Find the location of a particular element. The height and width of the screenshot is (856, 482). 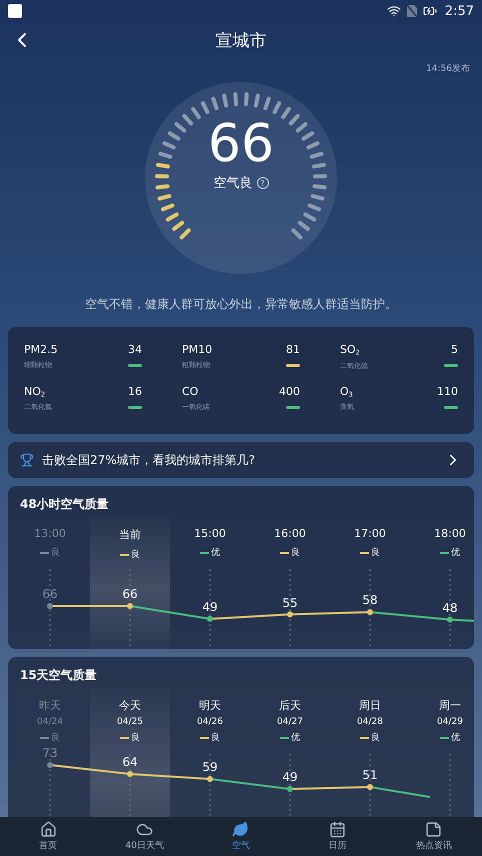

nav-tab: 空气 is located at coordinates (241, 836).